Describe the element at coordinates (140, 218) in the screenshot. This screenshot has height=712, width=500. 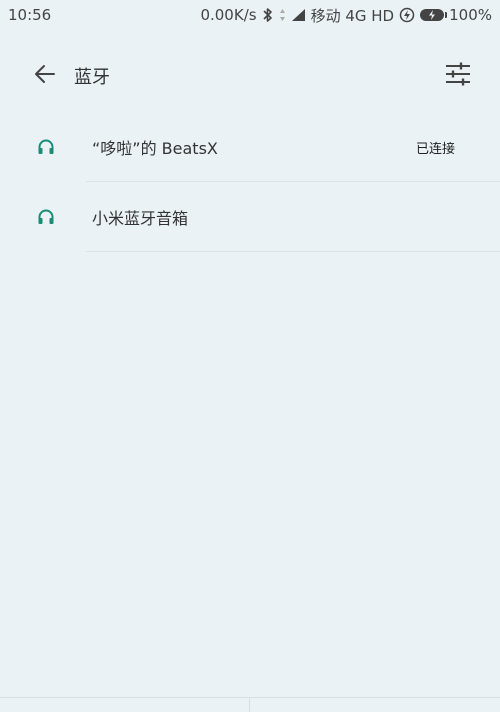
I see `device-name: 小米蓝牙音箱` at that location.